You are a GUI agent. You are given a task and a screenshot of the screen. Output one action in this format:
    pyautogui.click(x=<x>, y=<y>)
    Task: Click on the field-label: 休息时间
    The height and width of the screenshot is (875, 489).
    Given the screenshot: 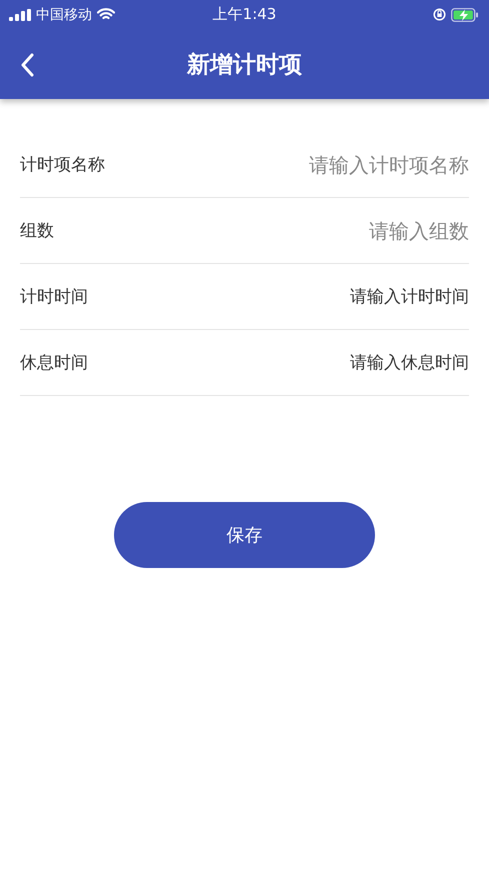 What is the action you would take?
    pyautogui.click(x=54, y=363)
    